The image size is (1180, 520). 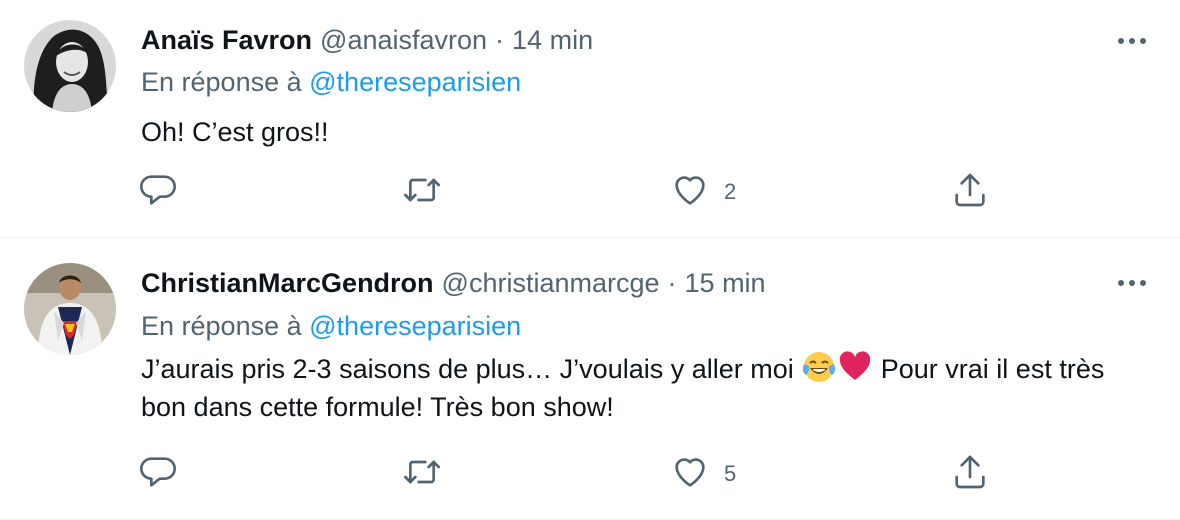 I want to click on timestamp: 14 min, so click(x=552, y=40).